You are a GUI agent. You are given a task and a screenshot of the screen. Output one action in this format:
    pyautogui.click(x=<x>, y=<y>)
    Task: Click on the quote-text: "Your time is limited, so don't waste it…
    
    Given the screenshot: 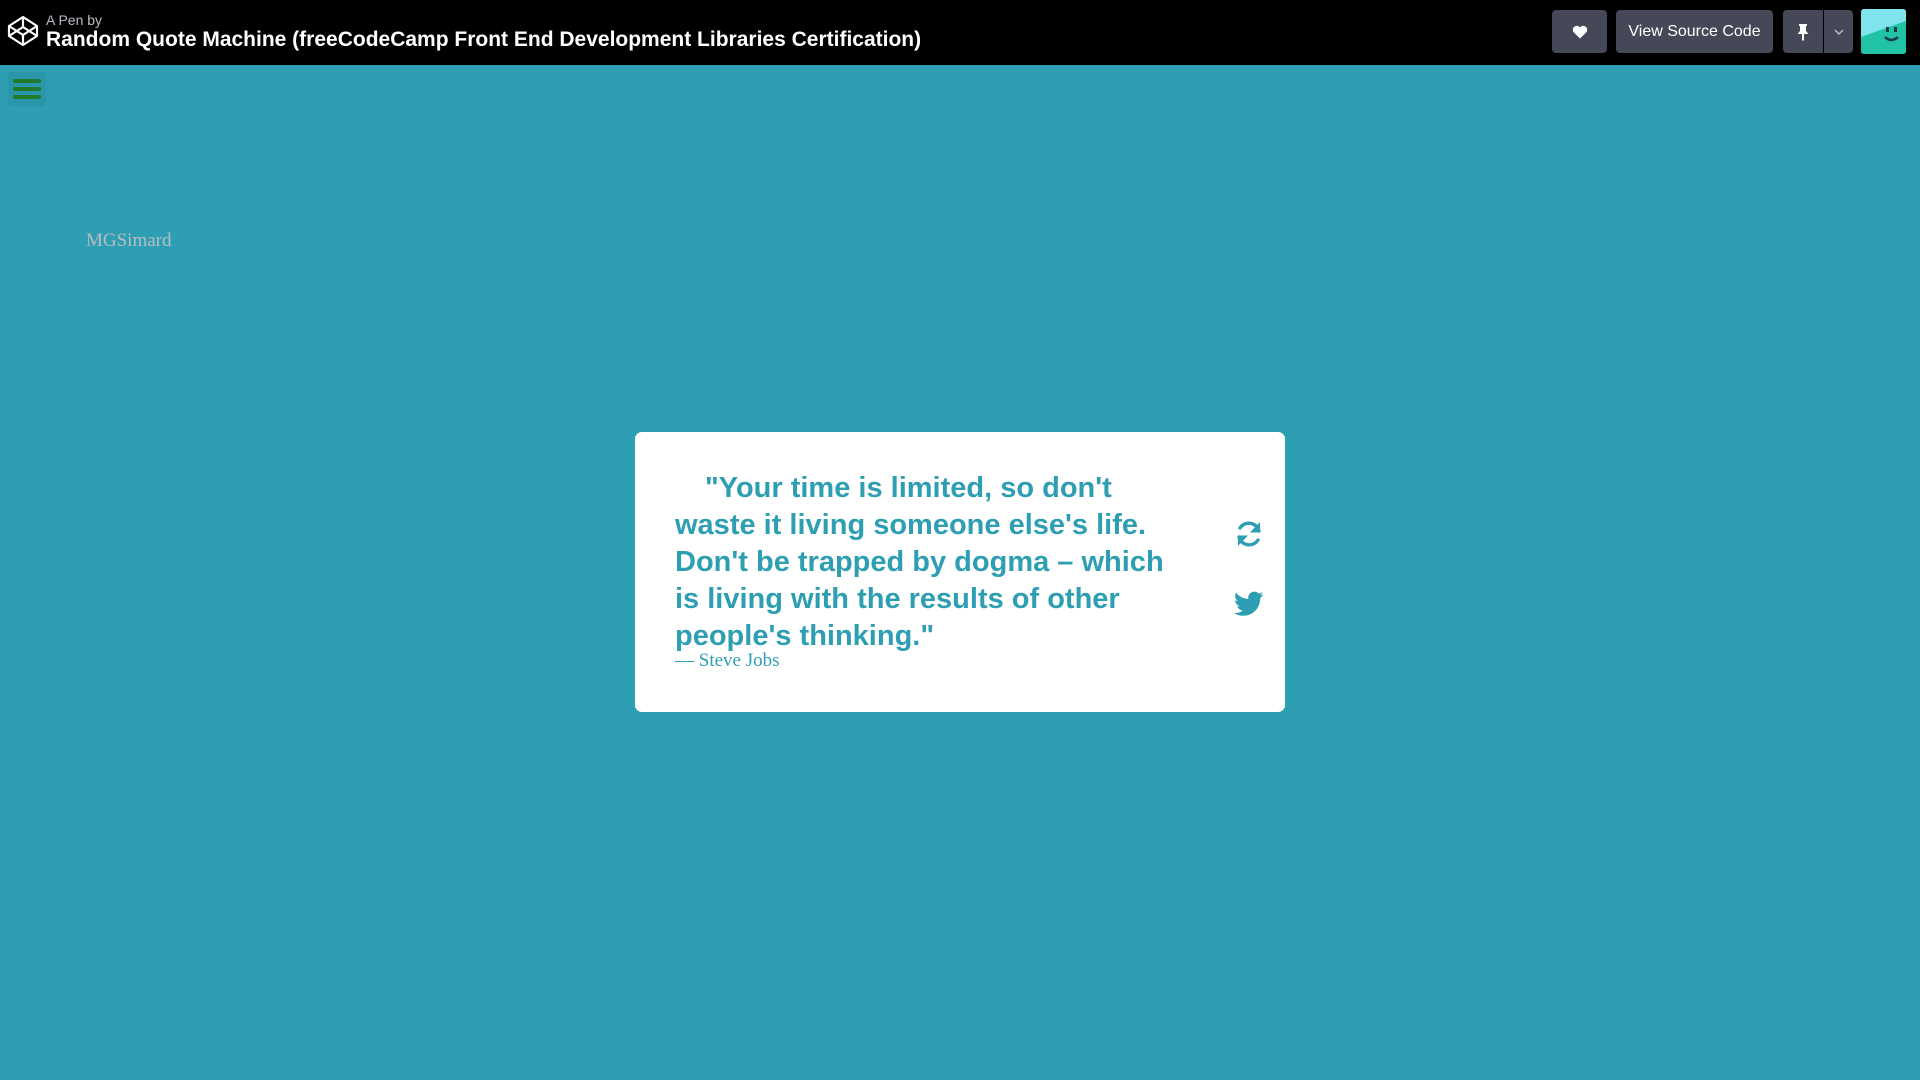 What is the action you would take?
    pyautogui.click(x=919, y=562)
    